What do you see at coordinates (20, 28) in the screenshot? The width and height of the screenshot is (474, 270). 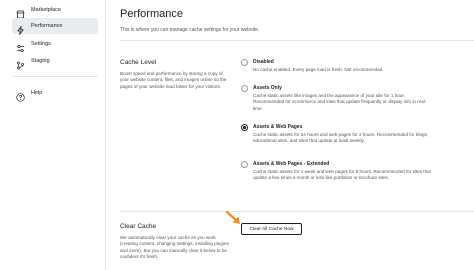 I see `performance-icon` at bounding box center [20, 28].